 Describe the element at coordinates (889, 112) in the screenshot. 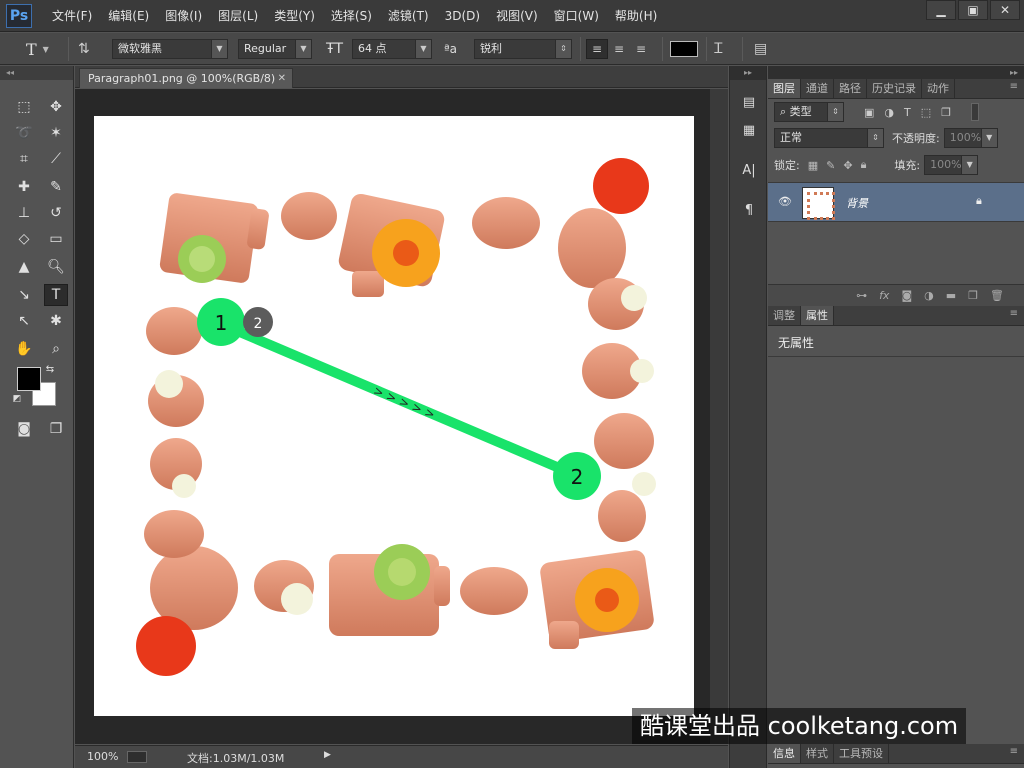

I see `filter-adjustment-icon: ◑` at that location.